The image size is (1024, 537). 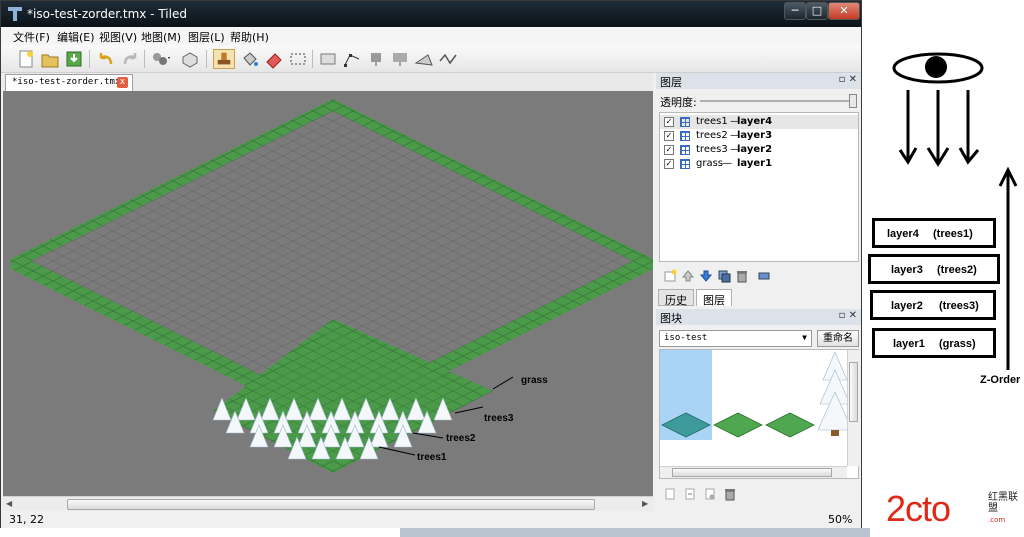 I want to click on rect-select-icon, so click(x=298, y=59).